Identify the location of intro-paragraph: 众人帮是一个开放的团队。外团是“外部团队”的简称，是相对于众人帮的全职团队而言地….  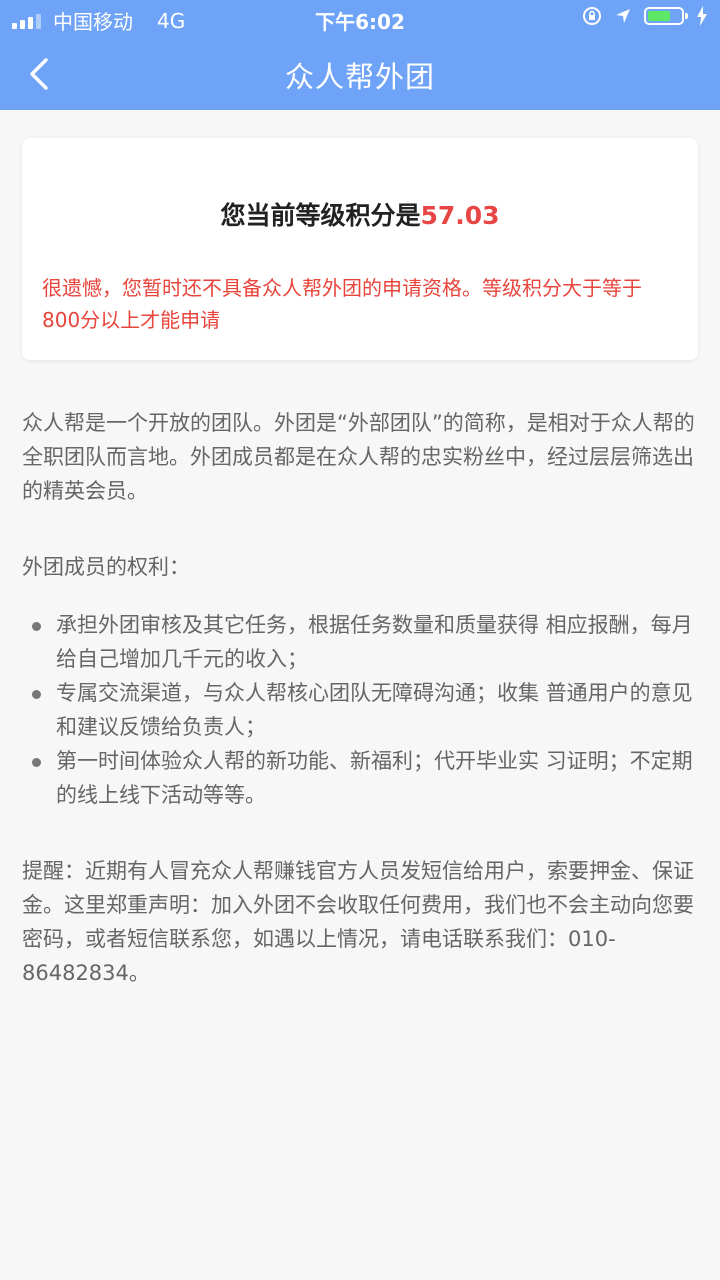
(358, 457).